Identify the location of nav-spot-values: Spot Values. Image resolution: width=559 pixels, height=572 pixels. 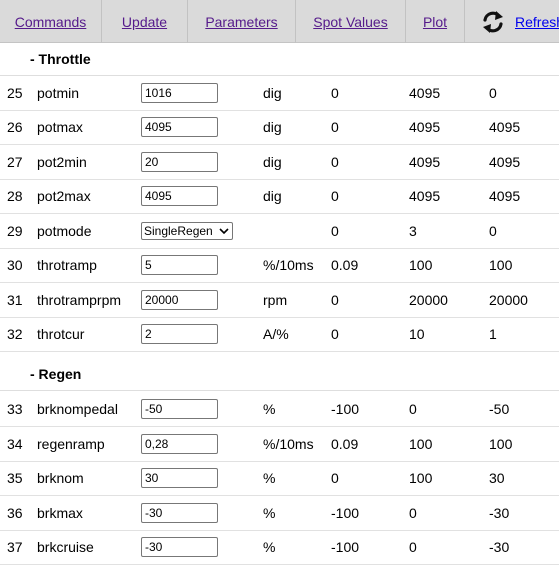
(351, 21).